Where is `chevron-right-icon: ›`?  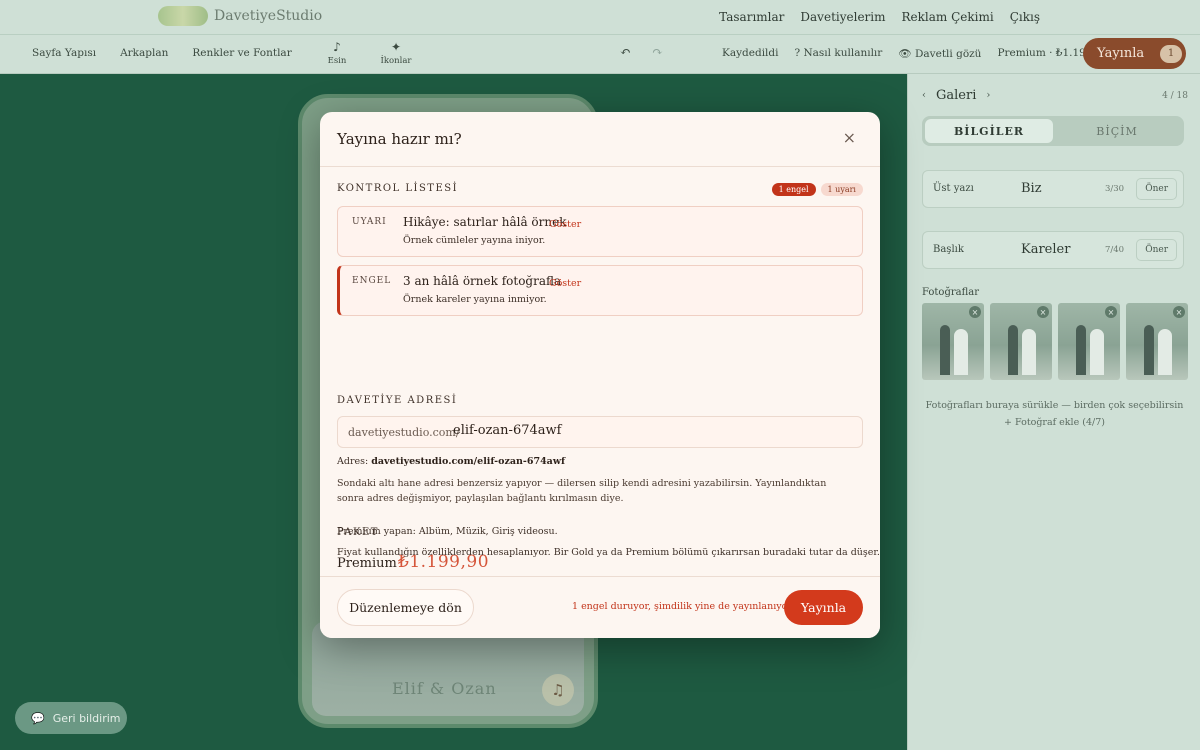
chevron-right-icon: › is located at coordinates (988, 95).